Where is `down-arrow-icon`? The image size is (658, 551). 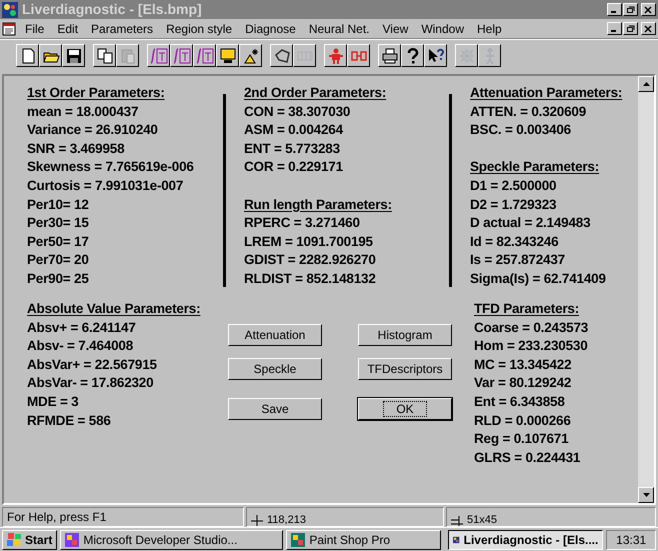 down-arrow-icon is located at coordinates (646, 495).